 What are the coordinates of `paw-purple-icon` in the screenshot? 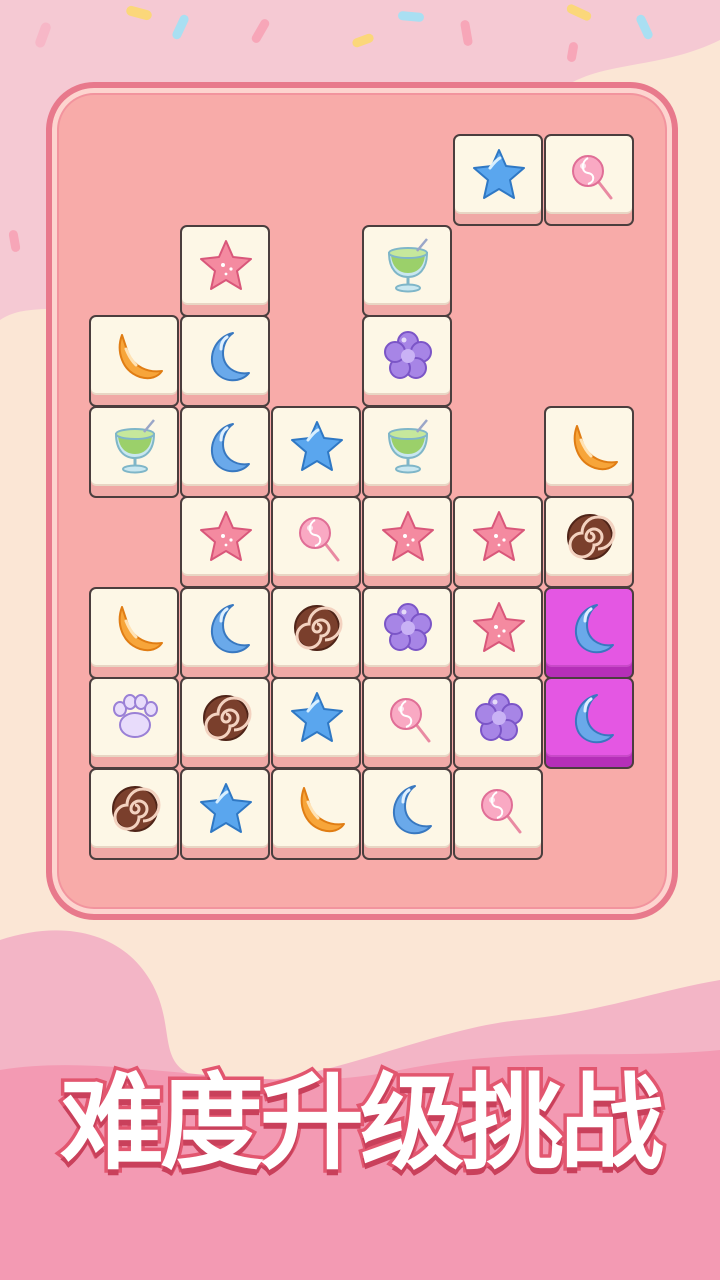 It's located at (135, 716).